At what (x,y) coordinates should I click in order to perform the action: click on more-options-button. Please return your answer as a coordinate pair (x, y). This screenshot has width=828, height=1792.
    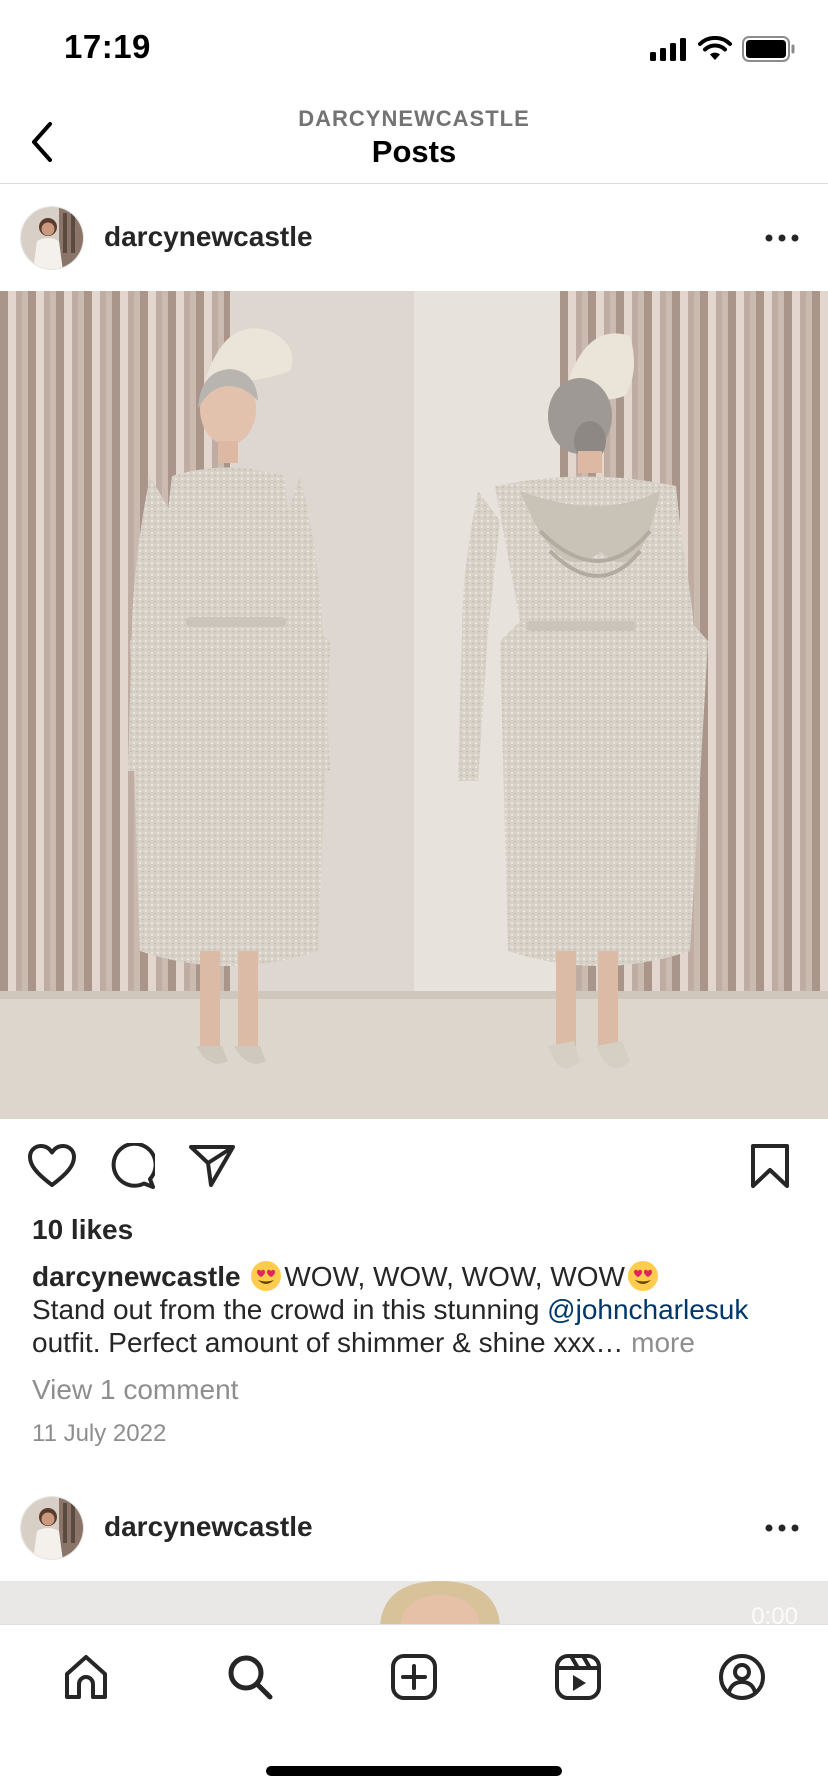
    Looking at the image, I should click on (782, 238).